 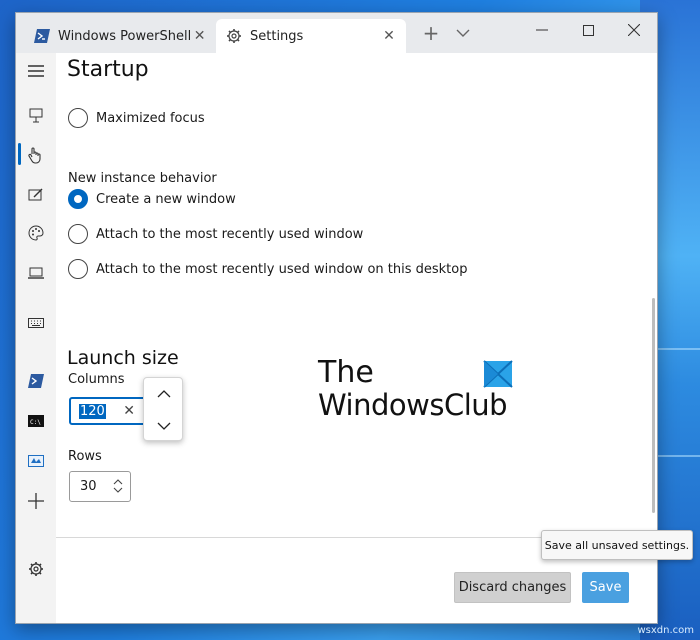 What do you see at coordinates (88, 486) in the screenshot?
I see `rows-value: 30` at bounding box center [88, 486].